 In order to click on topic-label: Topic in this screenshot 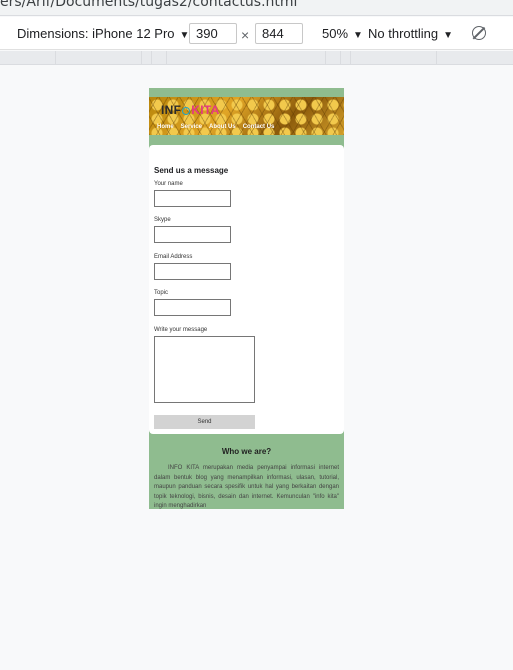, I will do `click(161, 293)`.